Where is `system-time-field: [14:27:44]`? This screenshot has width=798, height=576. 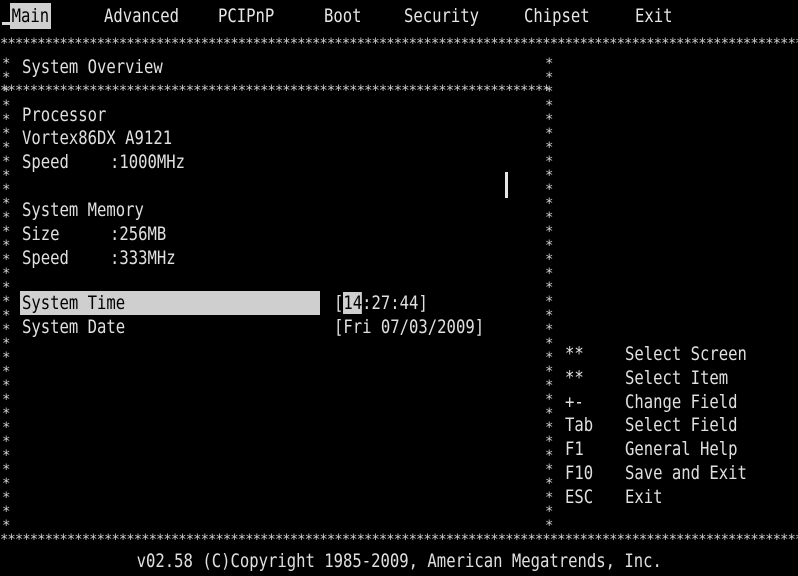
system-time-field: [14:27:44] is located at coordinates (381, 303).